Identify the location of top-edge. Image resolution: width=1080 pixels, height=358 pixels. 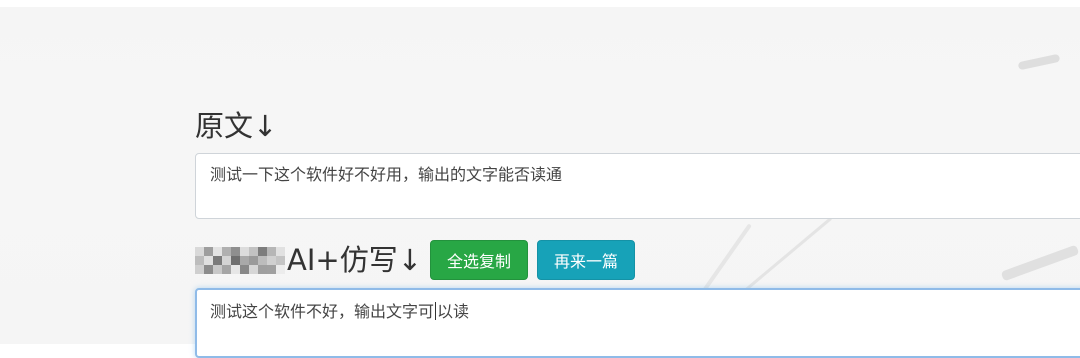
(540, 3).